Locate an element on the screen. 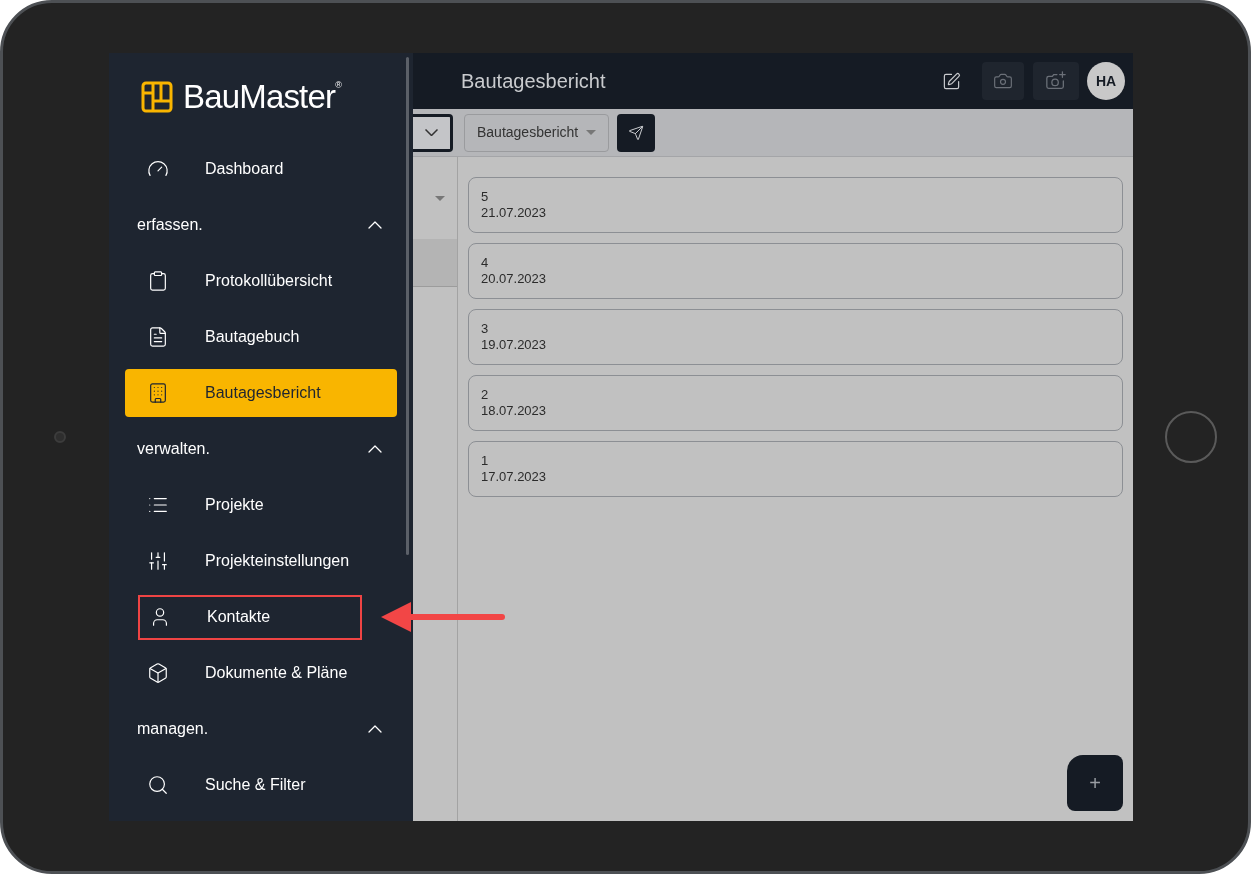 This screenshot has width=1251, height=874. sidebar-item: Bautagebuch is located at coordinates (261, 337).